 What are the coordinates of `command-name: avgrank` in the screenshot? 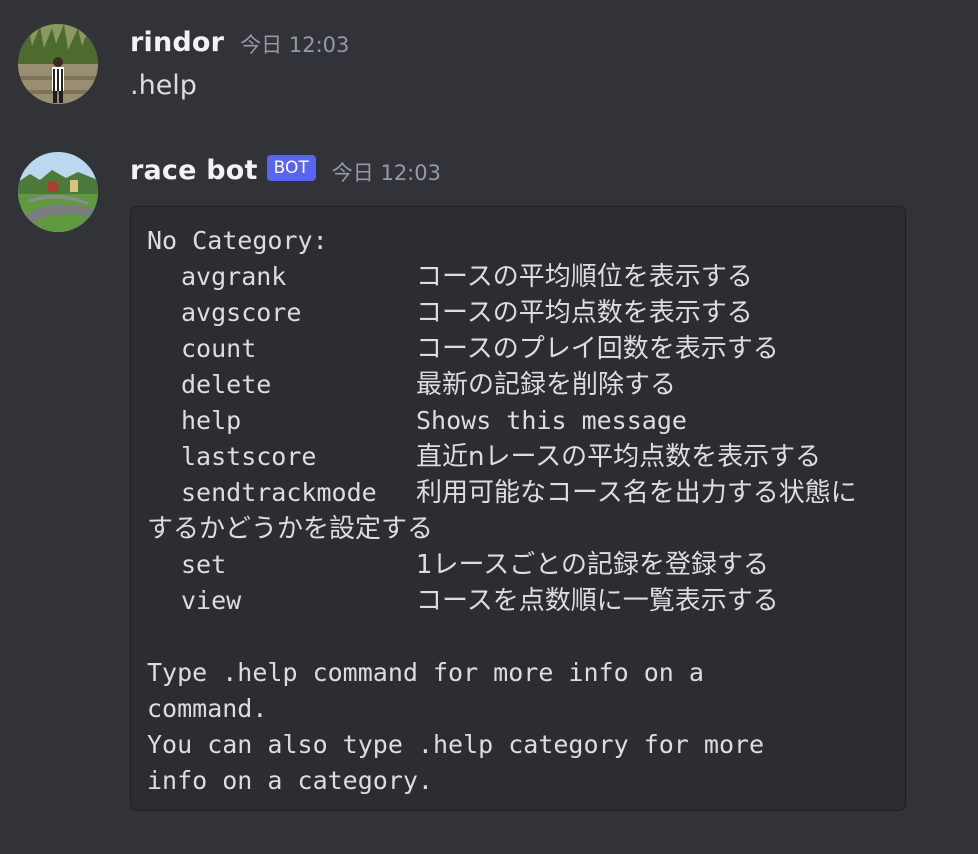 It's located at (234, 276).